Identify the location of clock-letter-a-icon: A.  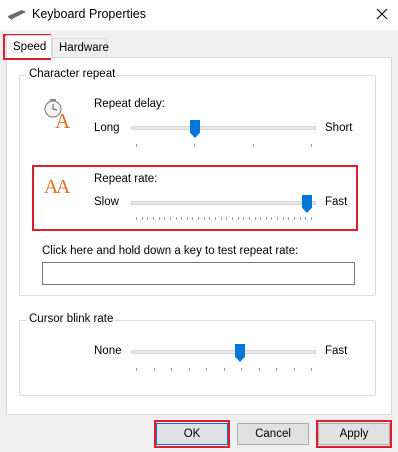
(57, 114).